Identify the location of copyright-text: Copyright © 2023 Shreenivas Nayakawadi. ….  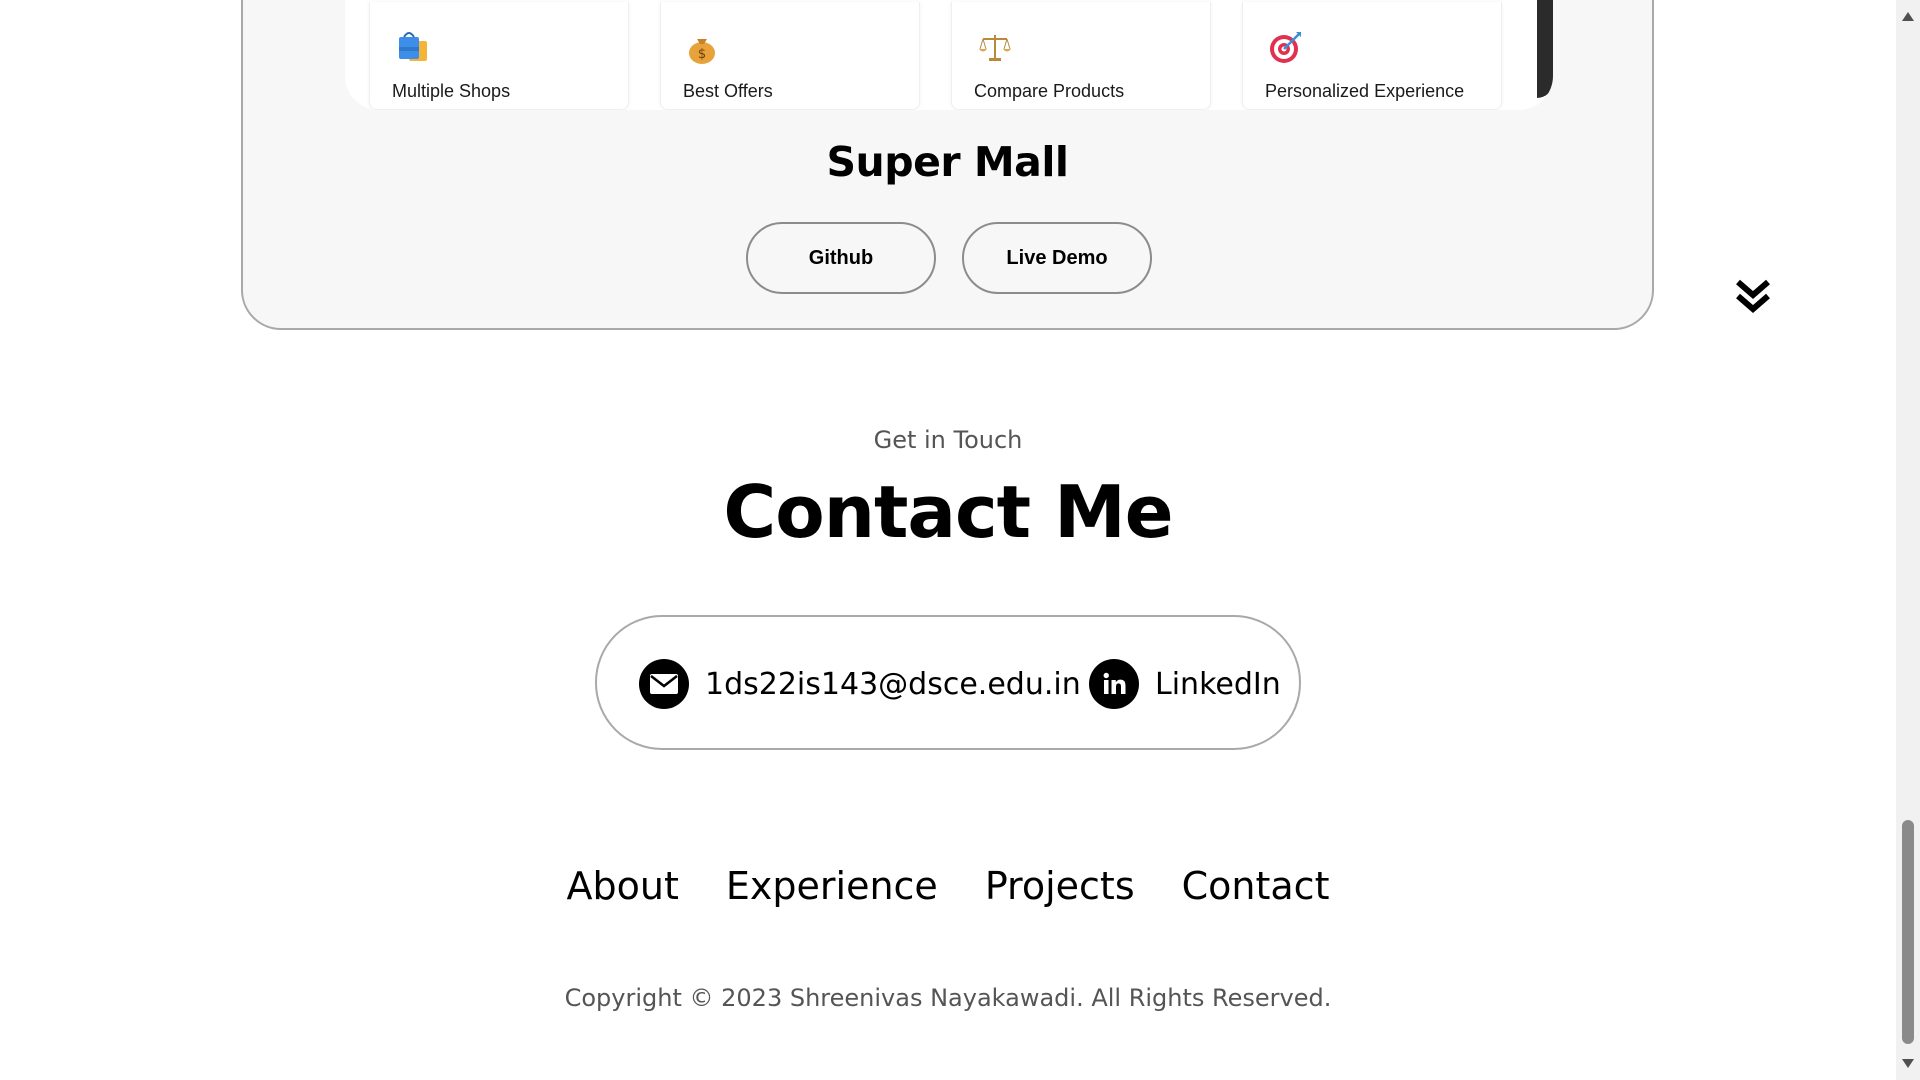
(948, 998).